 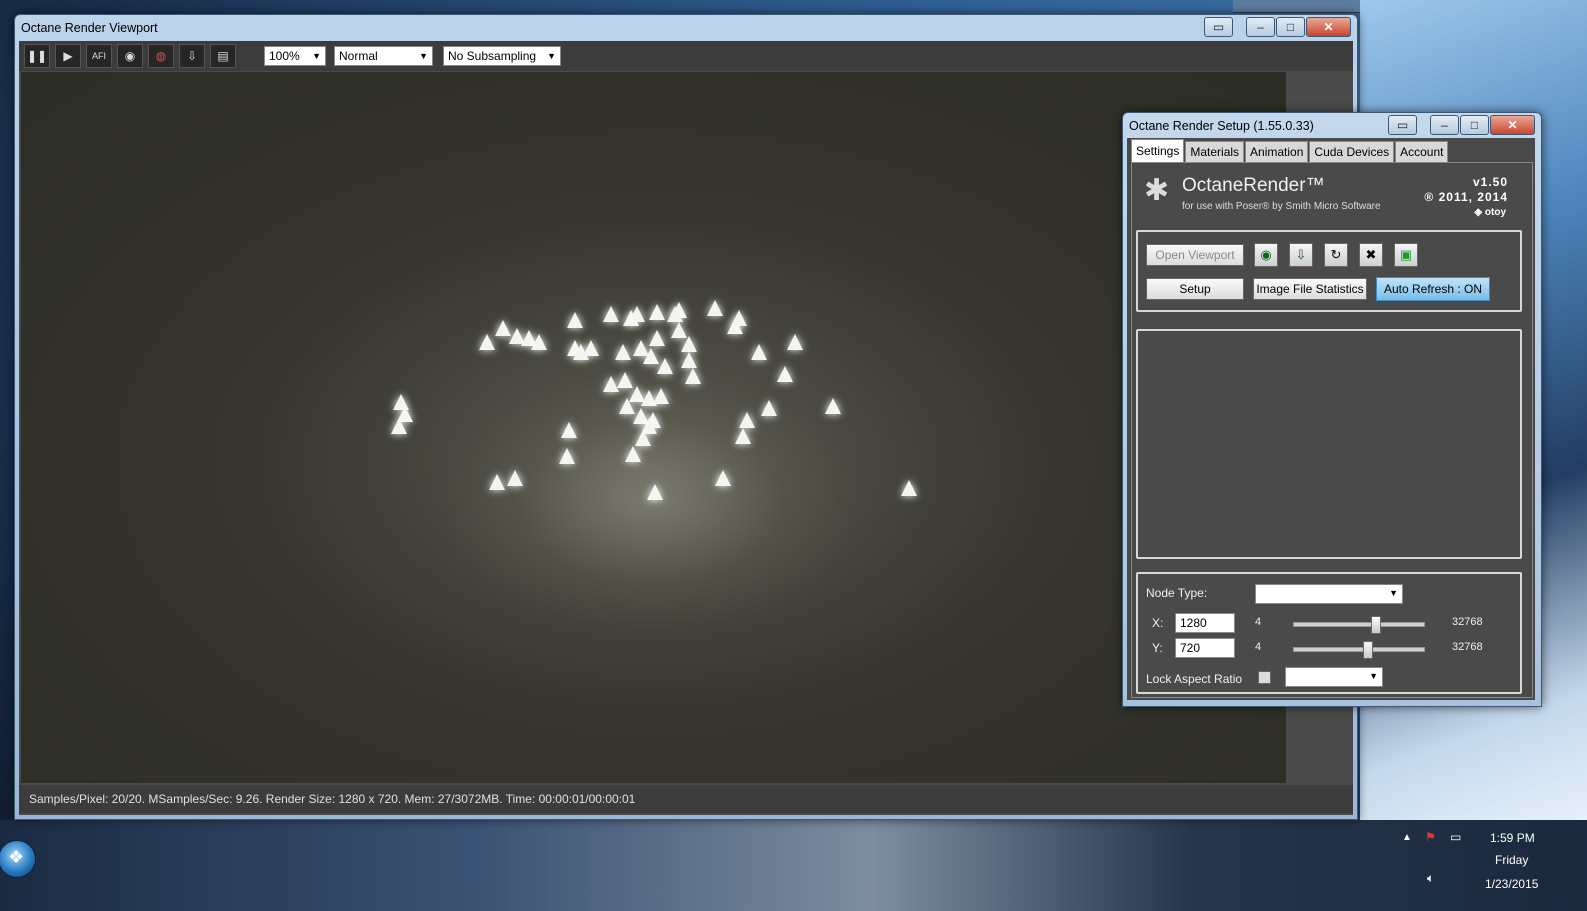 I want to click on volume-icon: 🔈︎, so click(x=1430, y=878).